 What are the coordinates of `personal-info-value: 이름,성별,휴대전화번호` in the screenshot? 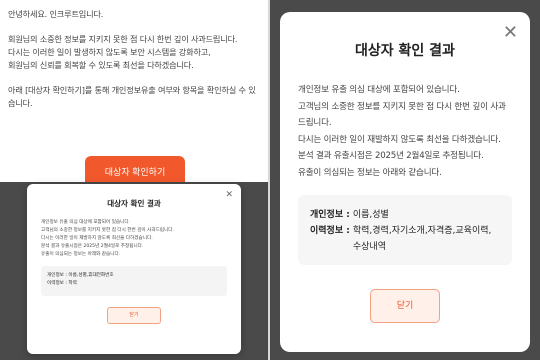 It's located at (91, 275).